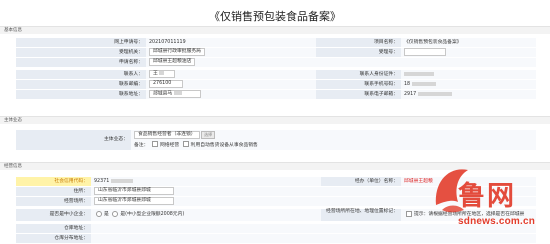  What do you see at coordinates (141, 145) in the screenshot?
I see `subject-note-label: 备注：` at bounding box center [141, 145].